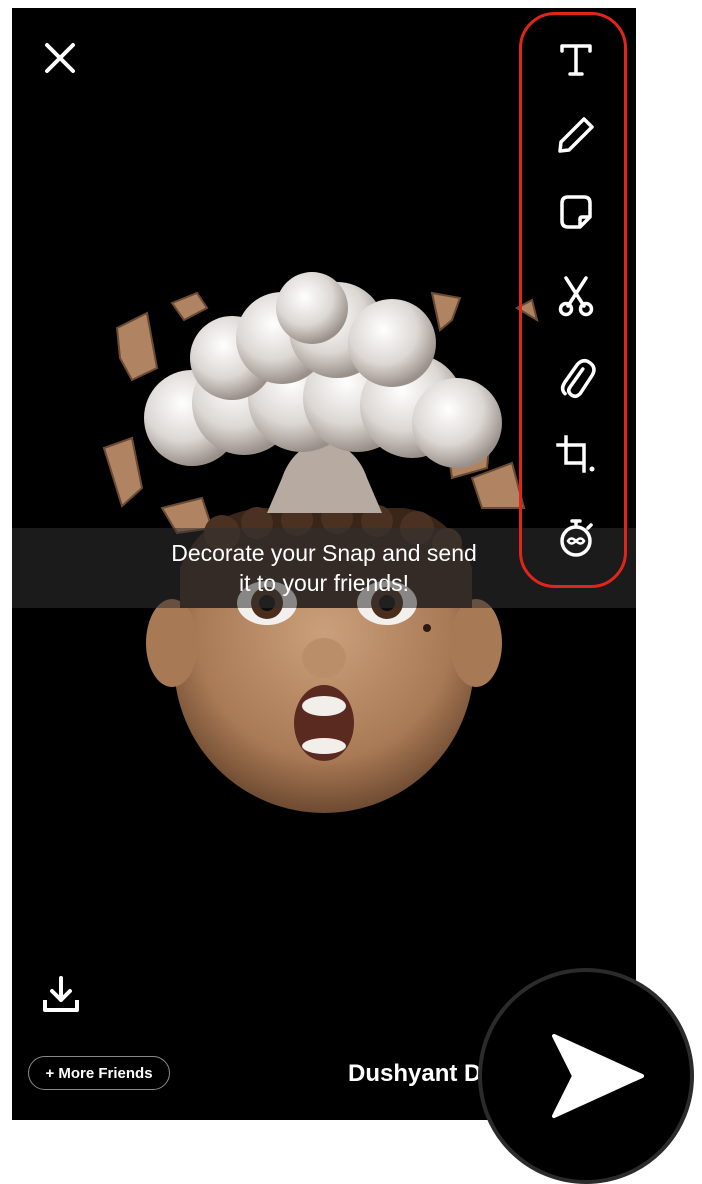 This screenshot has width=702, height=1184. I want to click on more-friends-button: + More Friends, so click(99, 1073).